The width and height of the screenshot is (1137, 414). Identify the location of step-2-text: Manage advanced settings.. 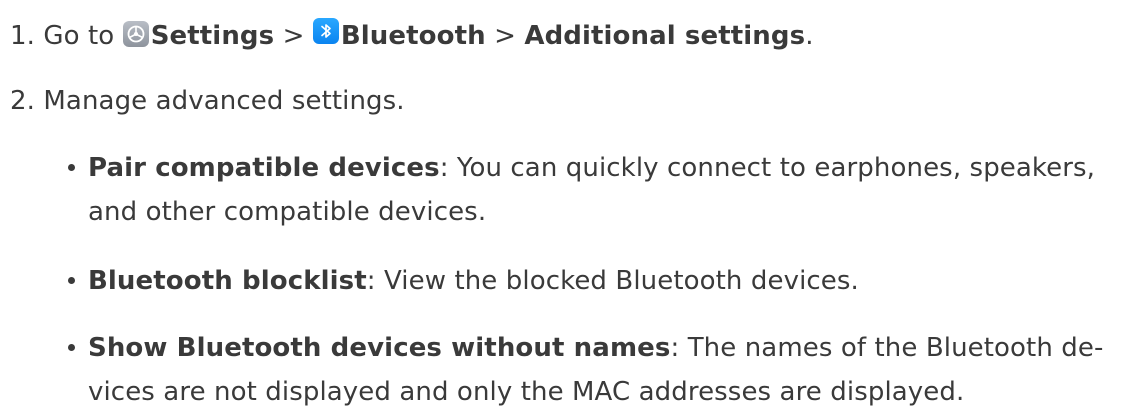
(224, 101).